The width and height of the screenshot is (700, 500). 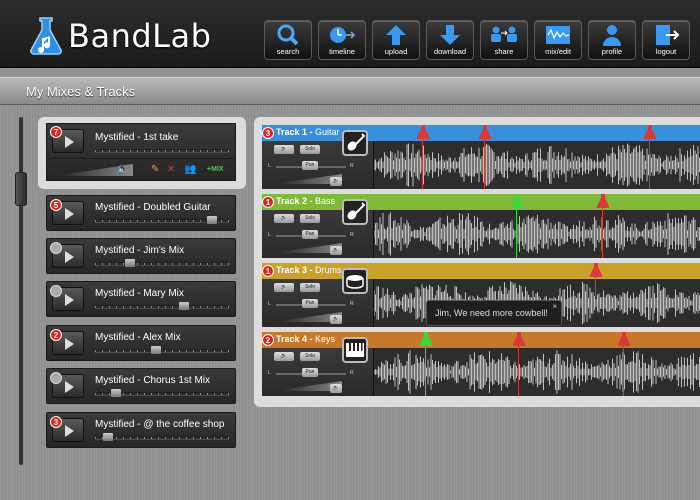 What do you see at coordinates (504, 34) in the screenshot?
I see `share-icon` at bounding box center [504, 34].